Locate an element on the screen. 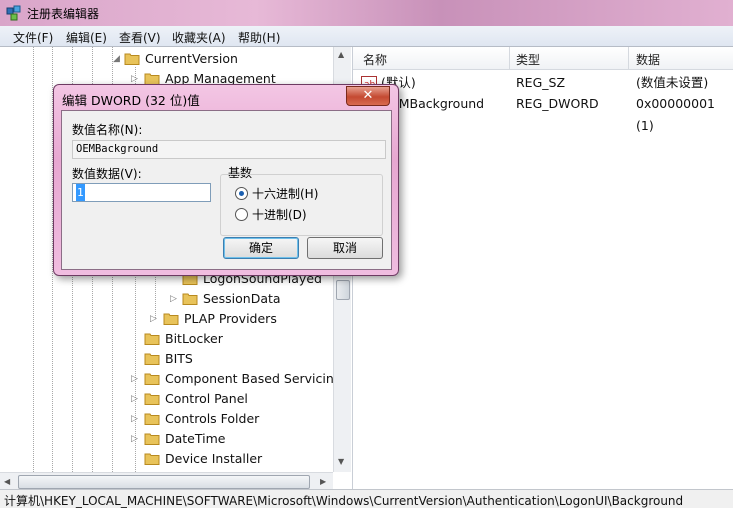  dialog-title: 编辑 DWORD (32 位)值 is located at coordinates (131, 100).